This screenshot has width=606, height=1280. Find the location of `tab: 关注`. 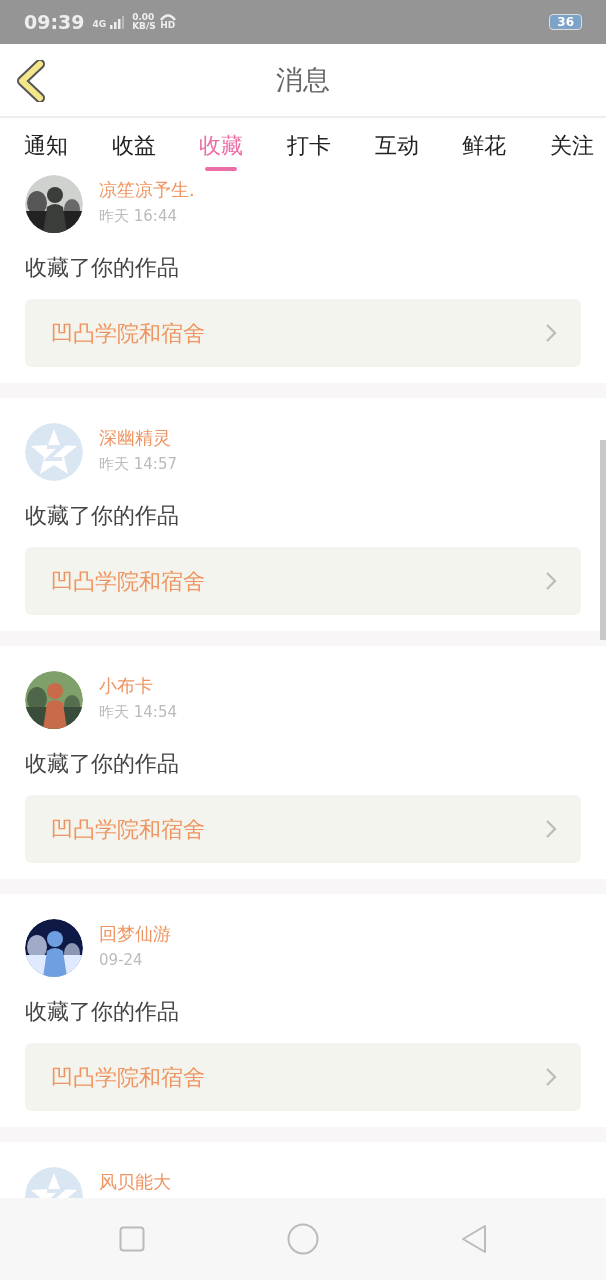

tab: 关注 is located at coordinates (571, 145).